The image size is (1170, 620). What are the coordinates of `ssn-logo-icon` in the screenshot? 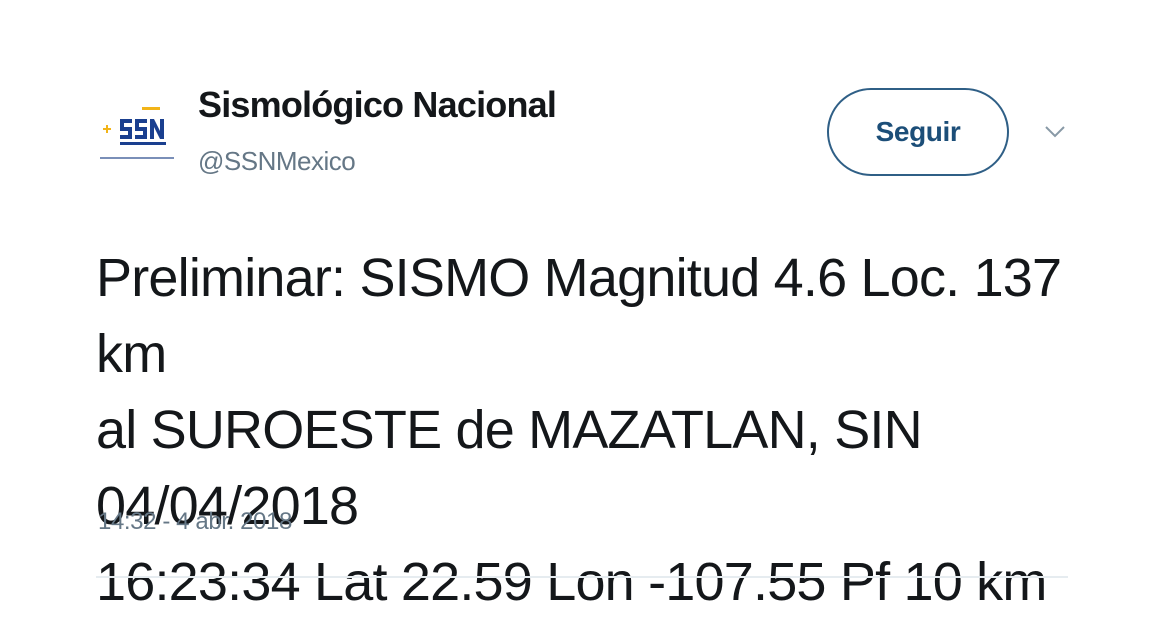 It's located at (137, 133).